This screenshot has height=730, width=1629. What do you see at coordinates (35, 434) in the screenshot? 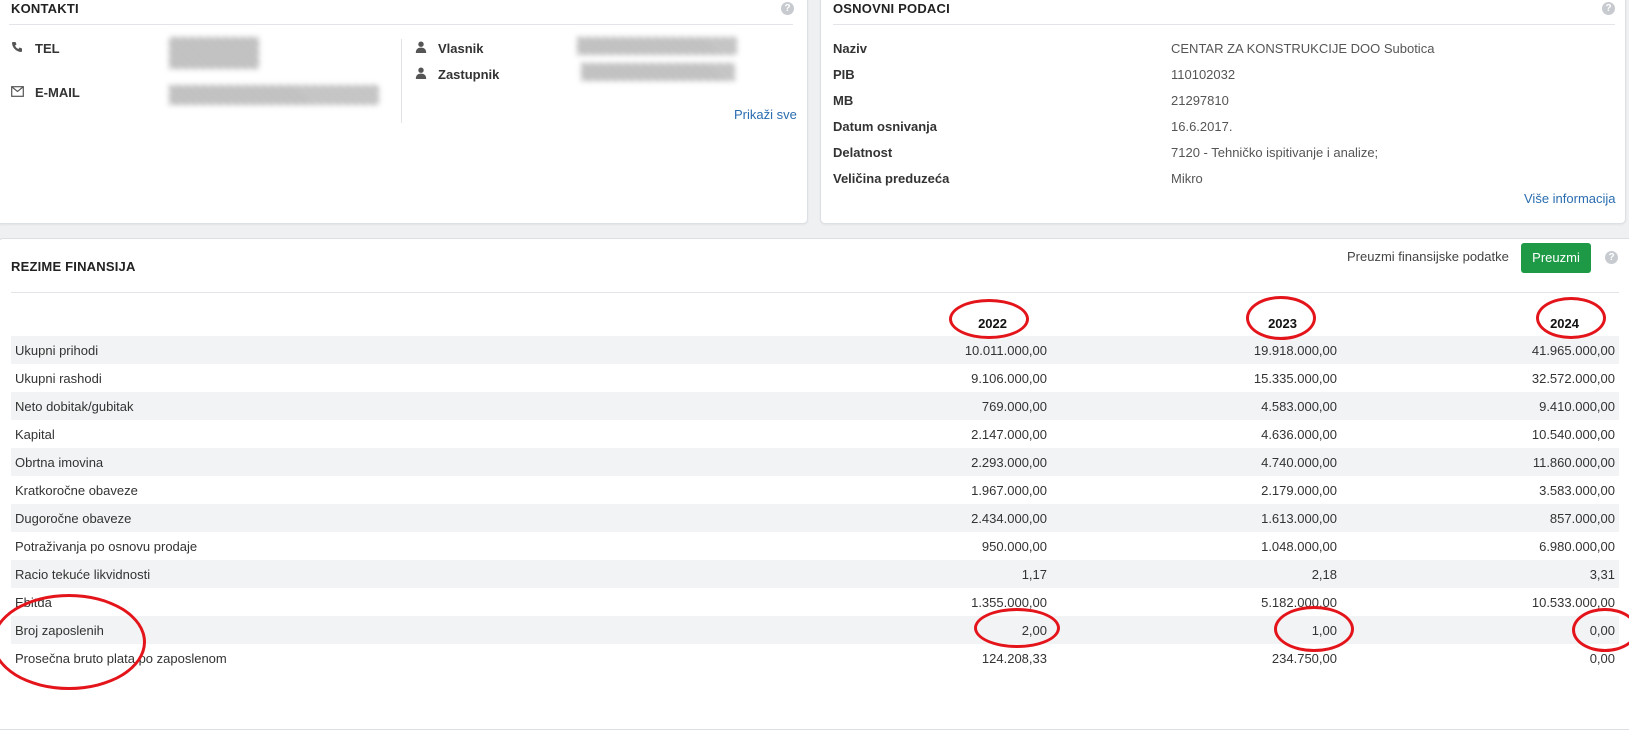
I see `row-label: Kapital` at bounding box center [35, 434].